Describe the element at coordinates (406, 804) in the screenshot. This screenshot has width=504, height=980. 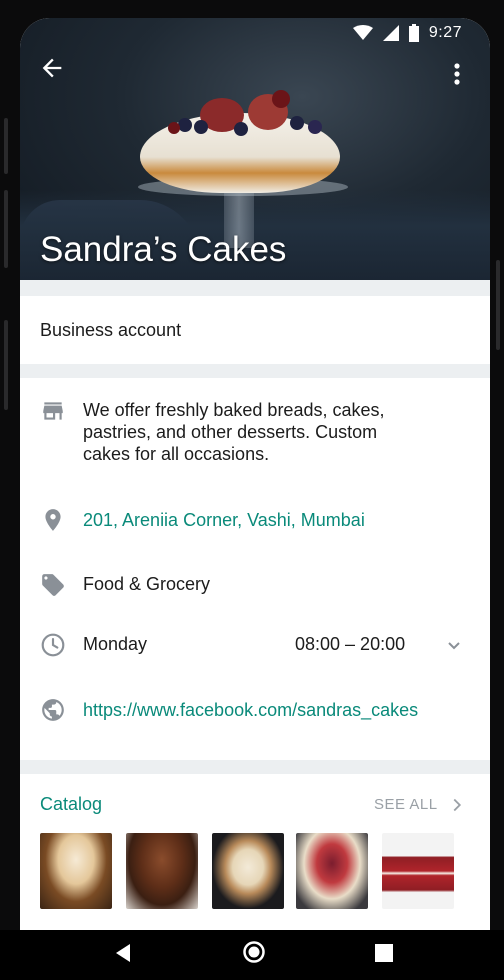
I see `see-all-button: SEE ALL` at that location.